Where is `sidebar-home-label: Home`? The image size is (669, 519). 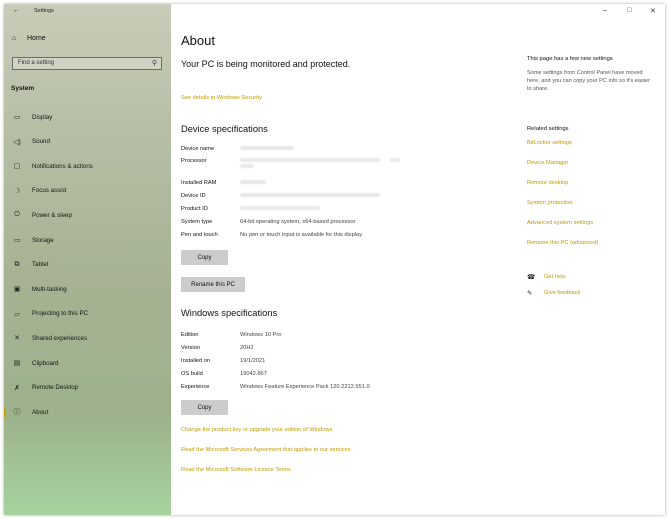 sidebar-home-label: Home is located at coordinates (36, 38).